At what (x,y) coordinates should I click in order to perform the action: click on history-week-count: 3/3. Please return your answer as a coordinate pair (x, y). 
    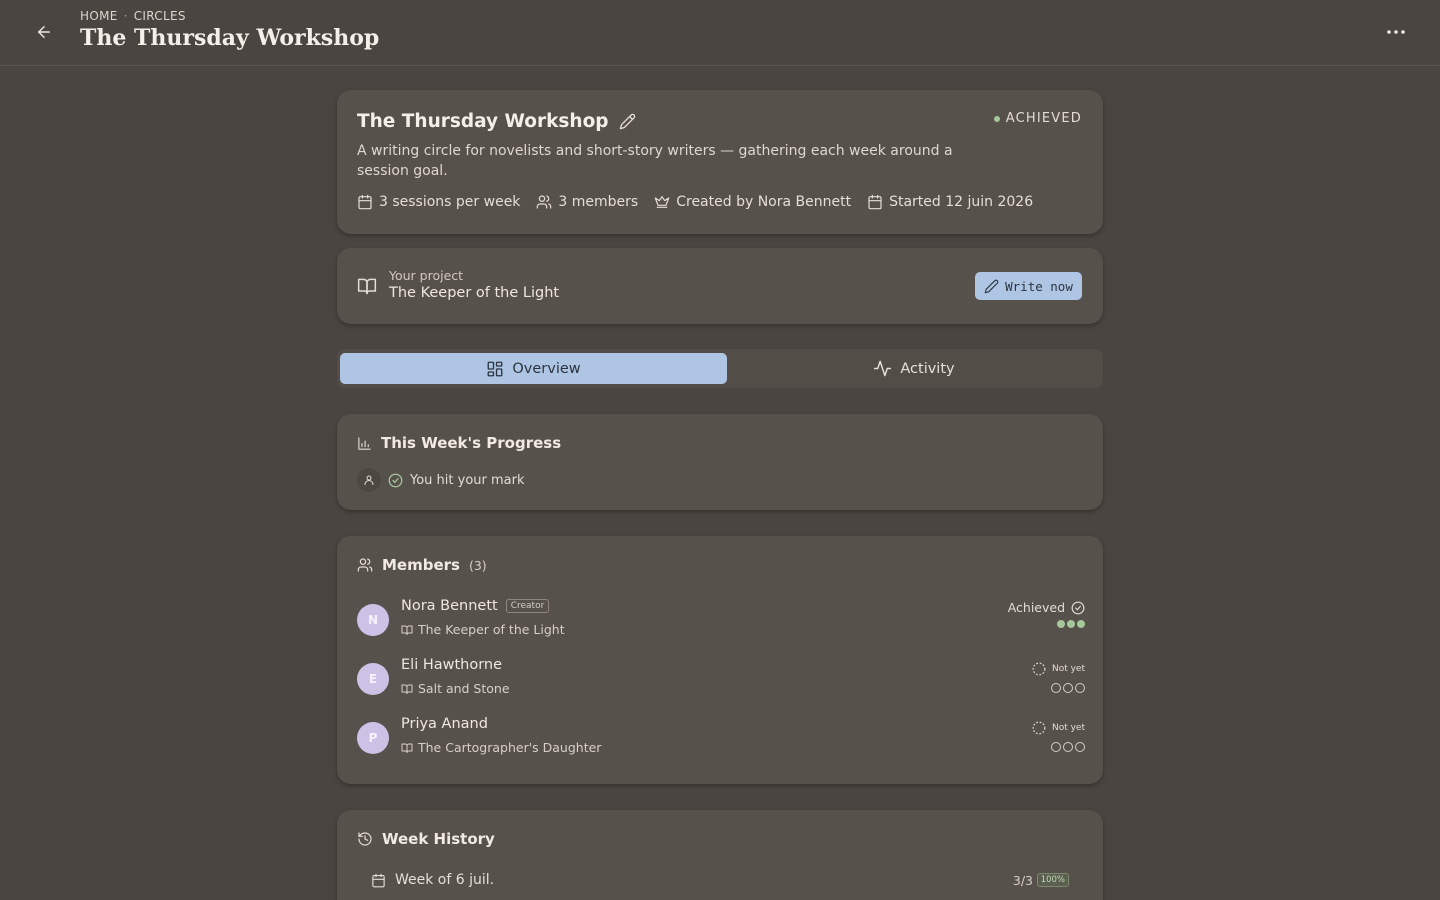
    Looking at the image, I should click on (1022, 880).